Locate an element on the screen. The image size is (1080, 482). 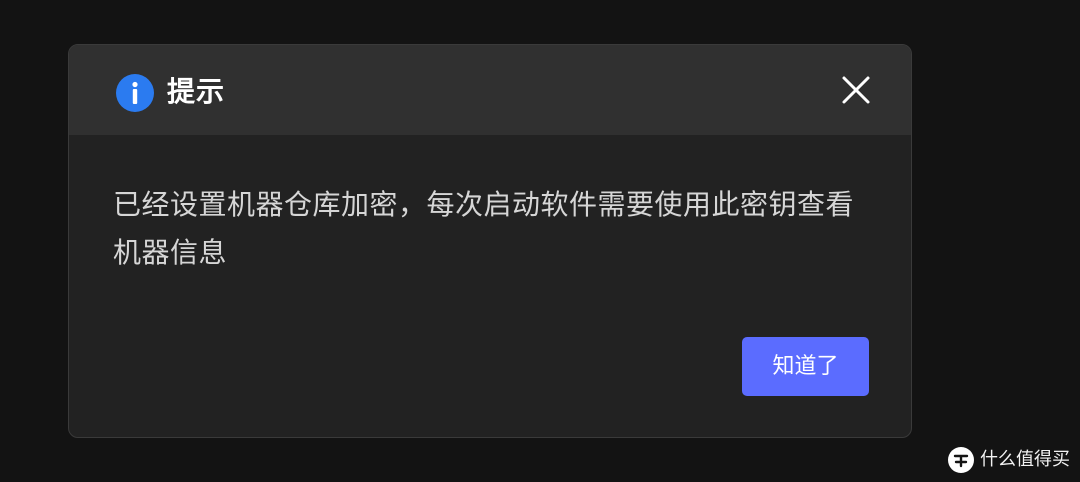
dialog-title: 提示 is located at coordinates (196, 91).